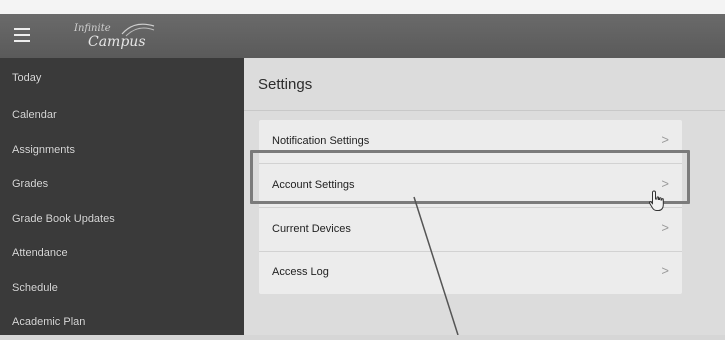 The width and height of the screenshot is (725, 340). Describe the element at coordinates (122, 184) in the screenshot. I see `sidebar-item-grades: Grades` at that location.